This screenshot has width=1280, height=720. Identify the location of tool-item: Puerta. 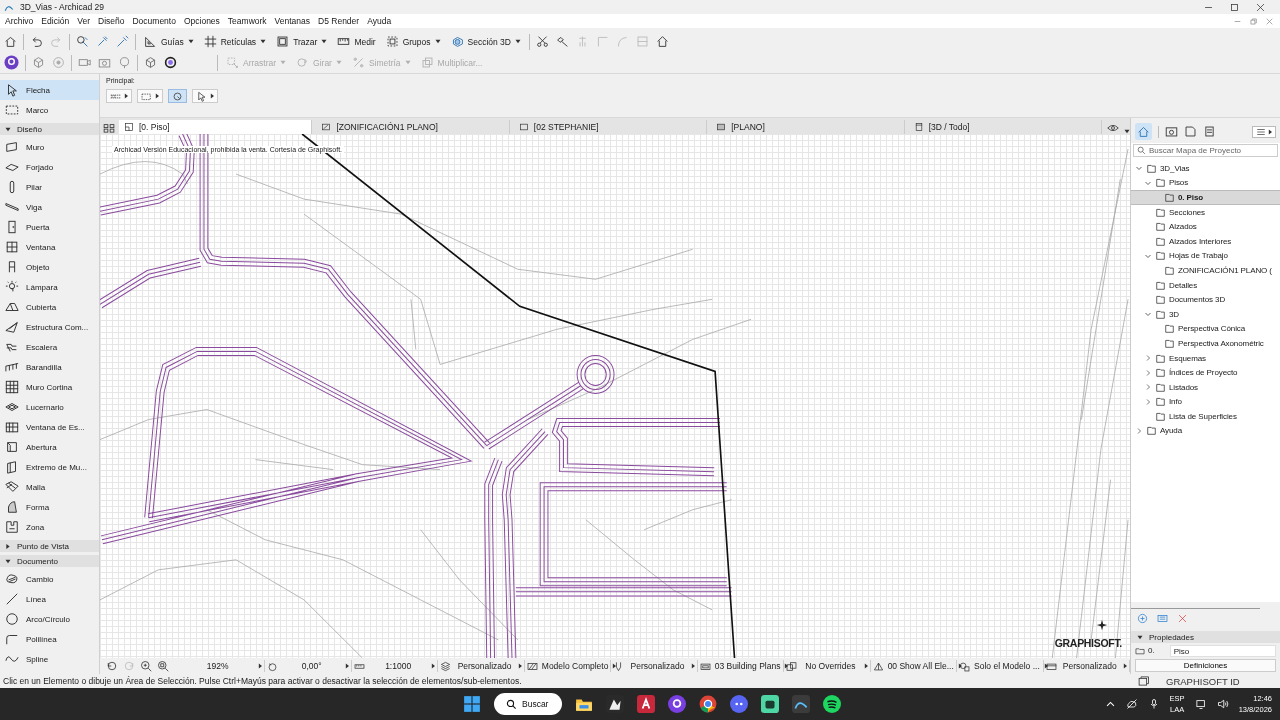
(49, 227).